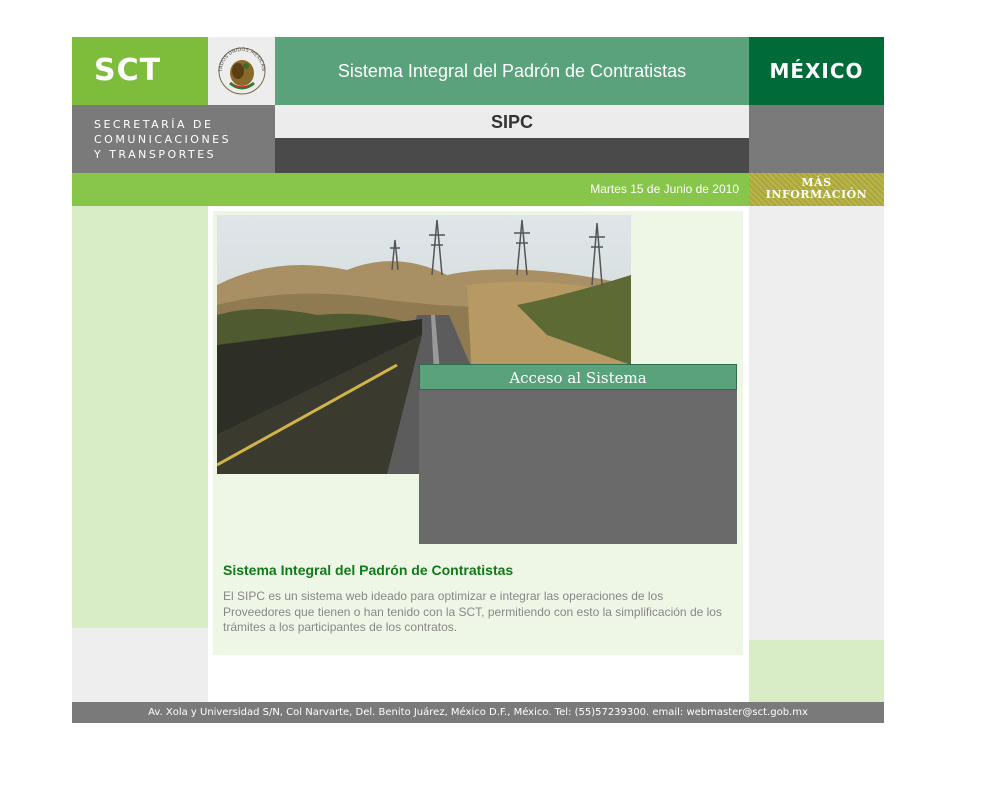 The height and width of the screenshot is (800, 1000). I want to click on left-column-bottom, so click(140, 665).